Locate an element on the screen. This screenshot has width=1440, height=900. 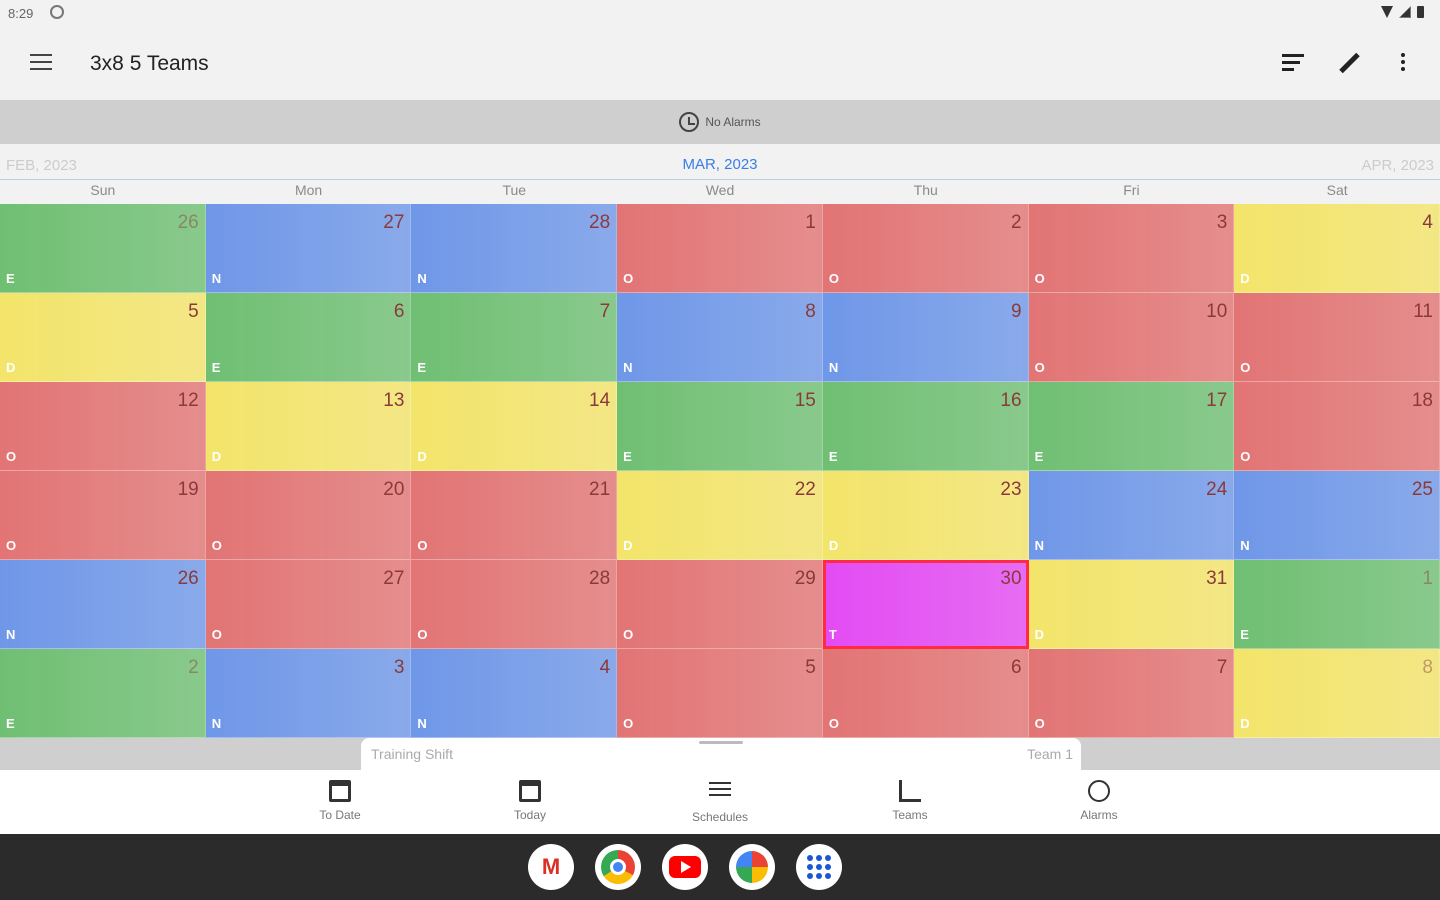
day-number: 23 is located at coordinates (1011, 489).